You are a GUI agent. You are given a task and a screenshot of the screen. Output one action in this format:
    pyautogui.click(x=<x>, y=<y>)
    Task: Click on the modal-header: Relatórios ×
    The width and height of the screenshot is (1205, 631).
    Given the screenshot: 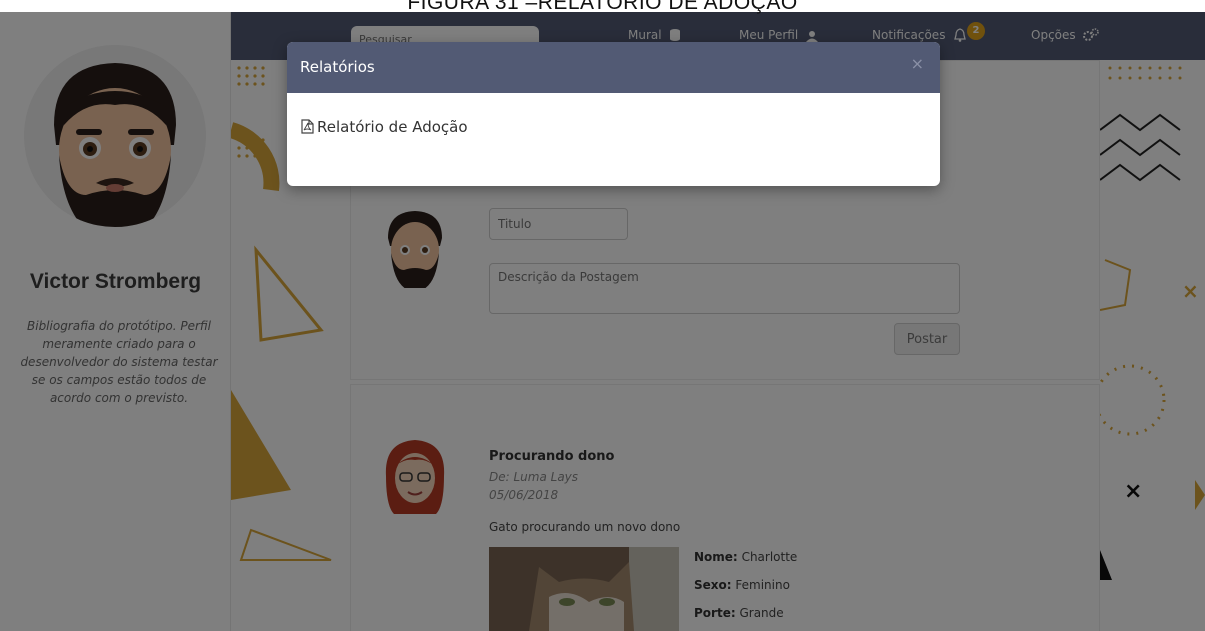 What is the action you would take?
    pyautogui.click(x=613, y=67)
    